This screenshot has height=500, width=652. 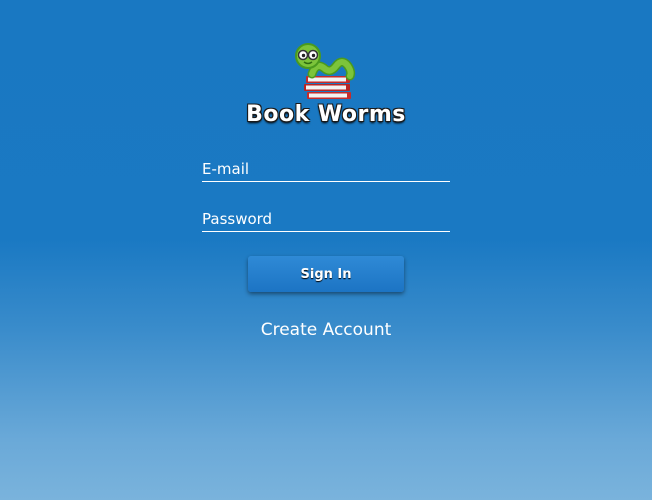 What do you see at coordinates (326, 72) in the screenshot?
I see `bookworm-logo-icon` at bounding box center [326, 72].